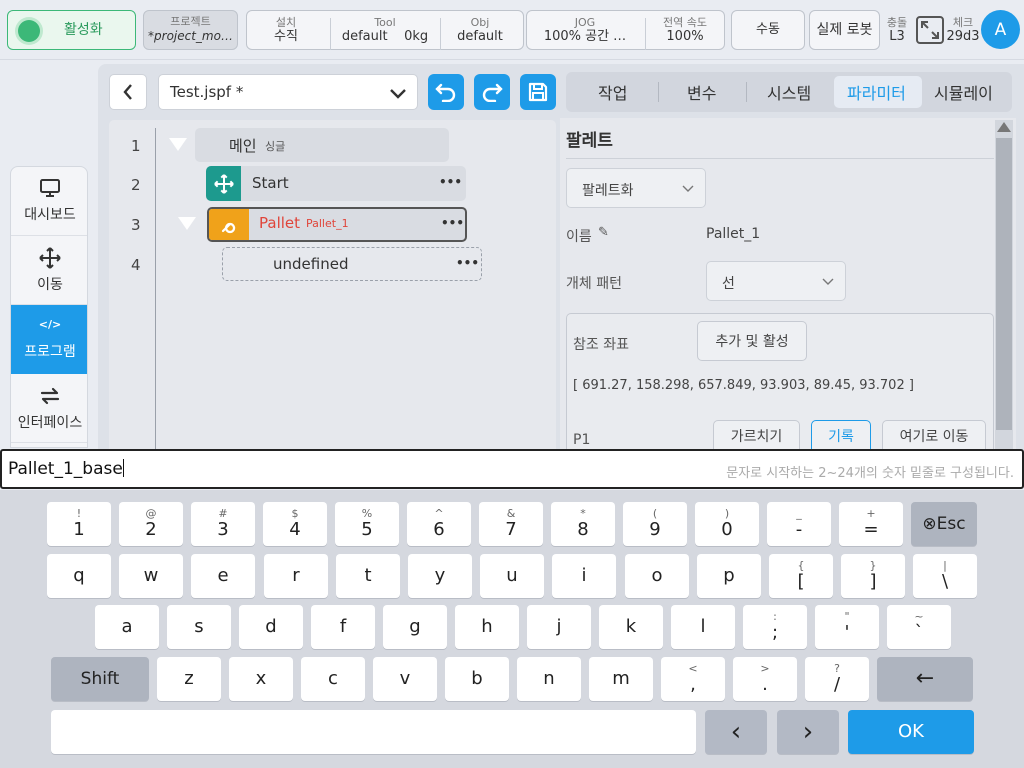  I want to click on key-]: }], so click(873, 576).